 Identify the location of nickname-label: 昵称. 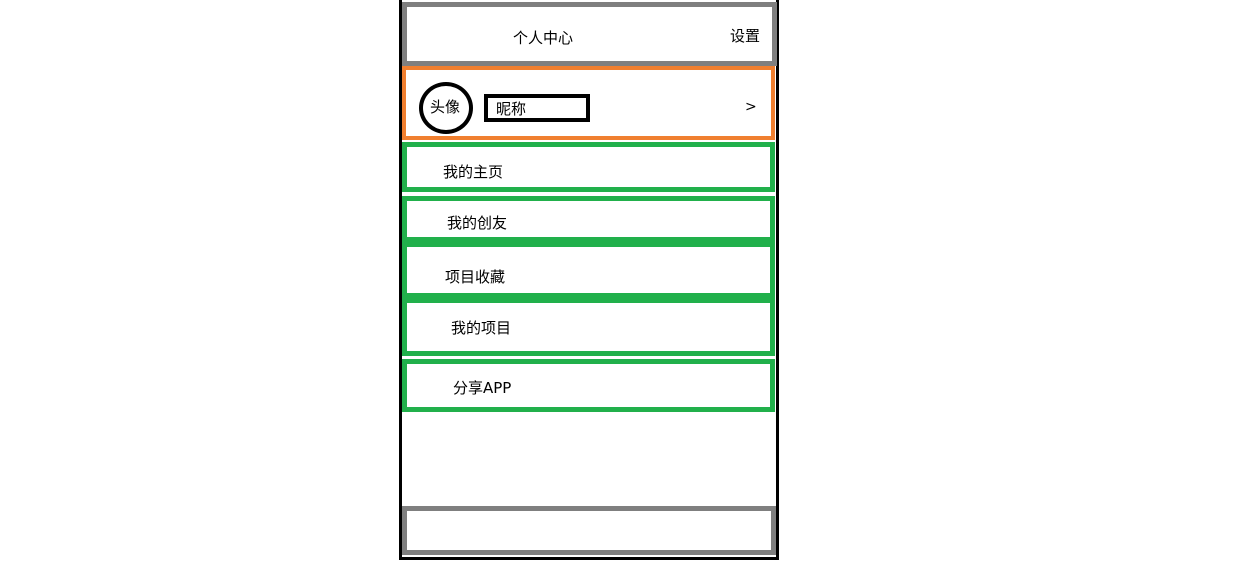
(511, 109).